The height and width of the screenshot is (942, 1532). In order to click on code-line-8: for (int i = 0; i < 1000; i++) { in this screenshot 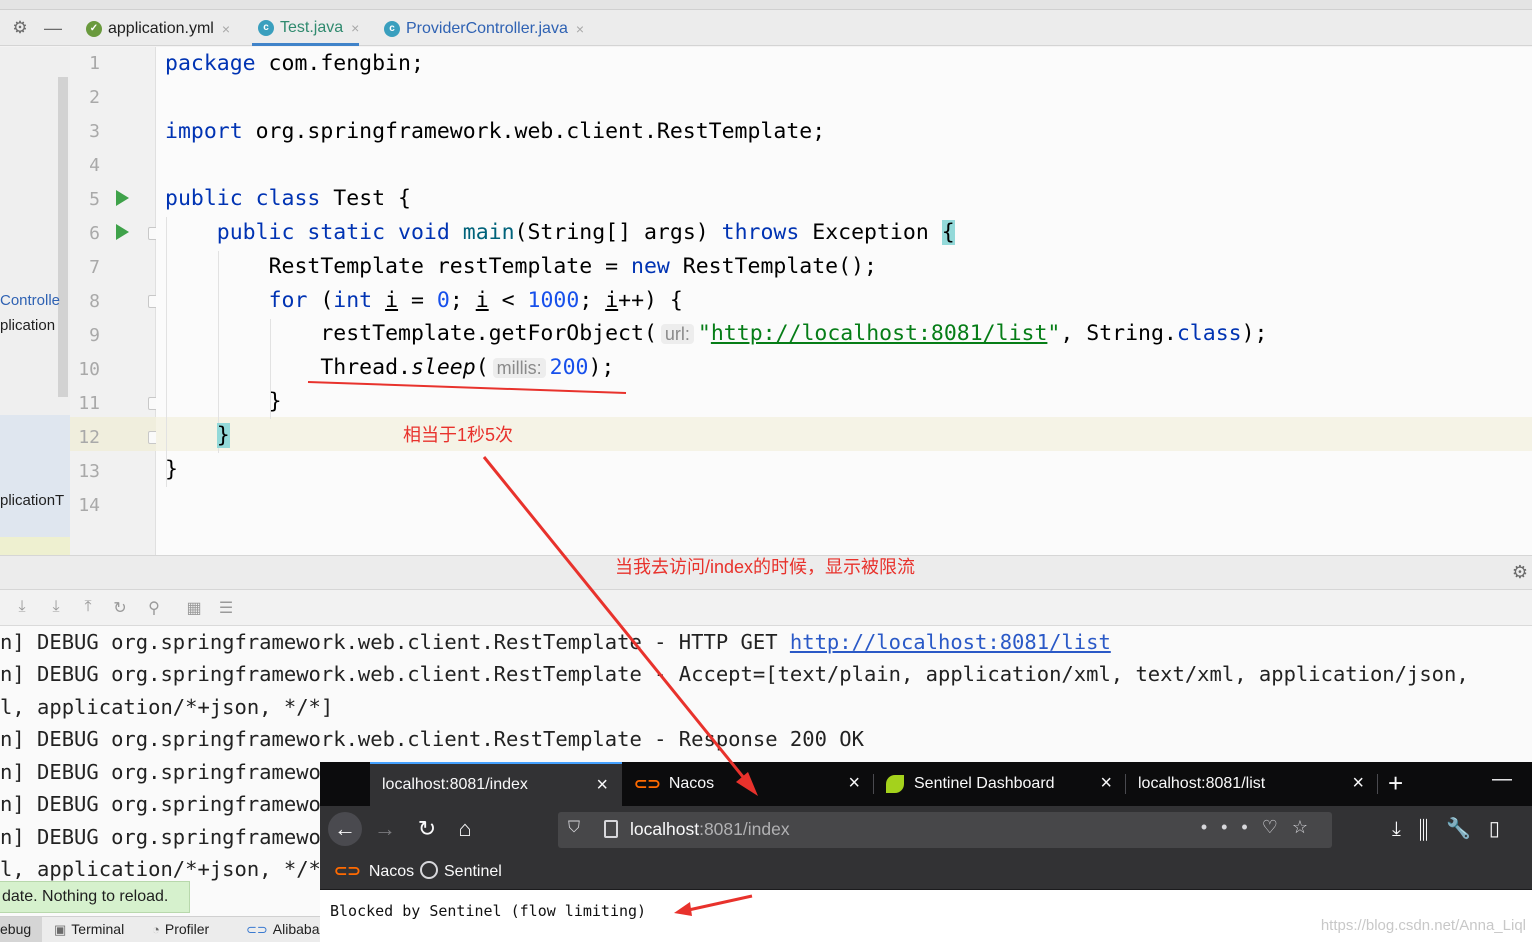, I will do `click(424, 301)`.